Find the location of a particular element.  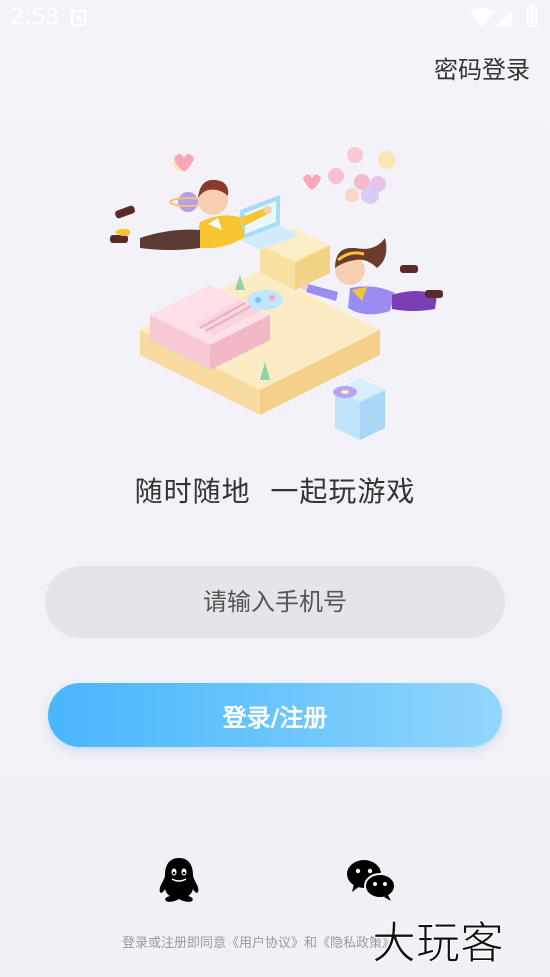

user-agreement-link: 《用户协议》 is located at coordinates (265, 943).